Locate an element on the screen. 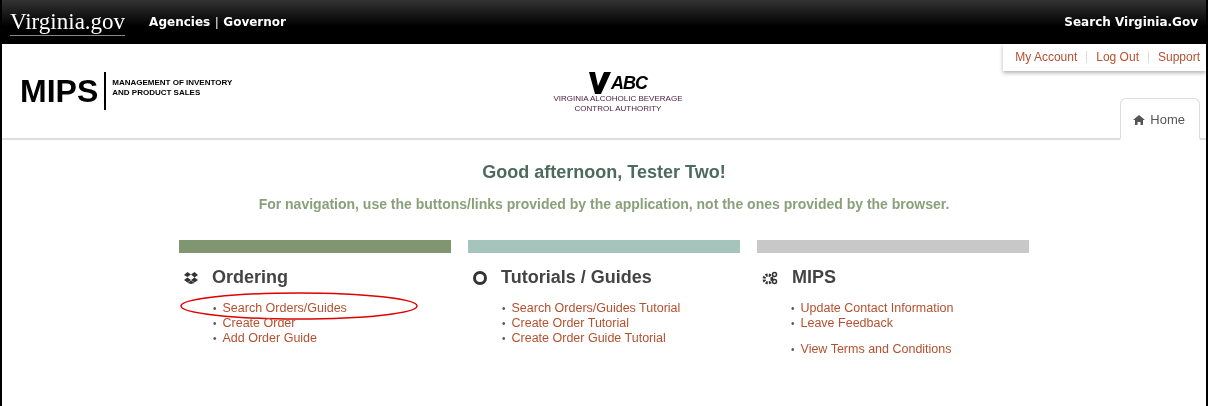 The width and height of the screenshot is (1208, 406). lifebuoy-icon is located at coordinates (480, 277).